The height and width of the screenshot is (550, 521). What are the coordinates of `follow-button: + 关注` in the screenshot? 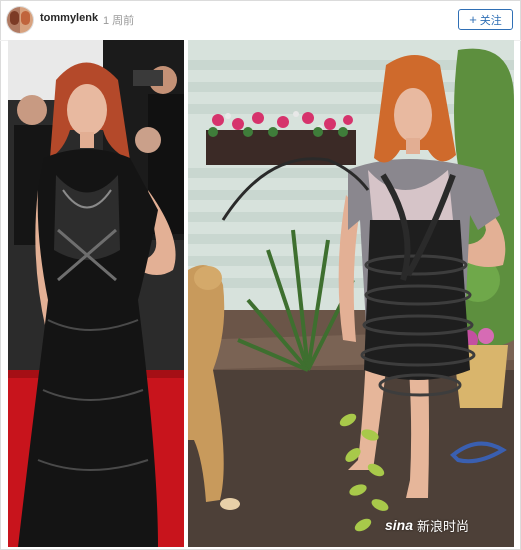 It's located at (485, 19).